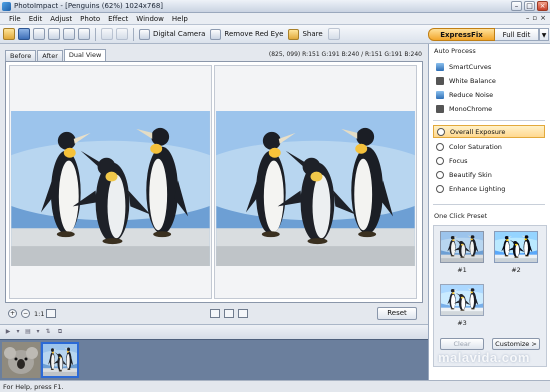 This screenshot has width=550, height=392. What do you see at coordinates (60, 360) in the screenshot?
I see `film-thumb-penguins` at bounding box center [60, 360].